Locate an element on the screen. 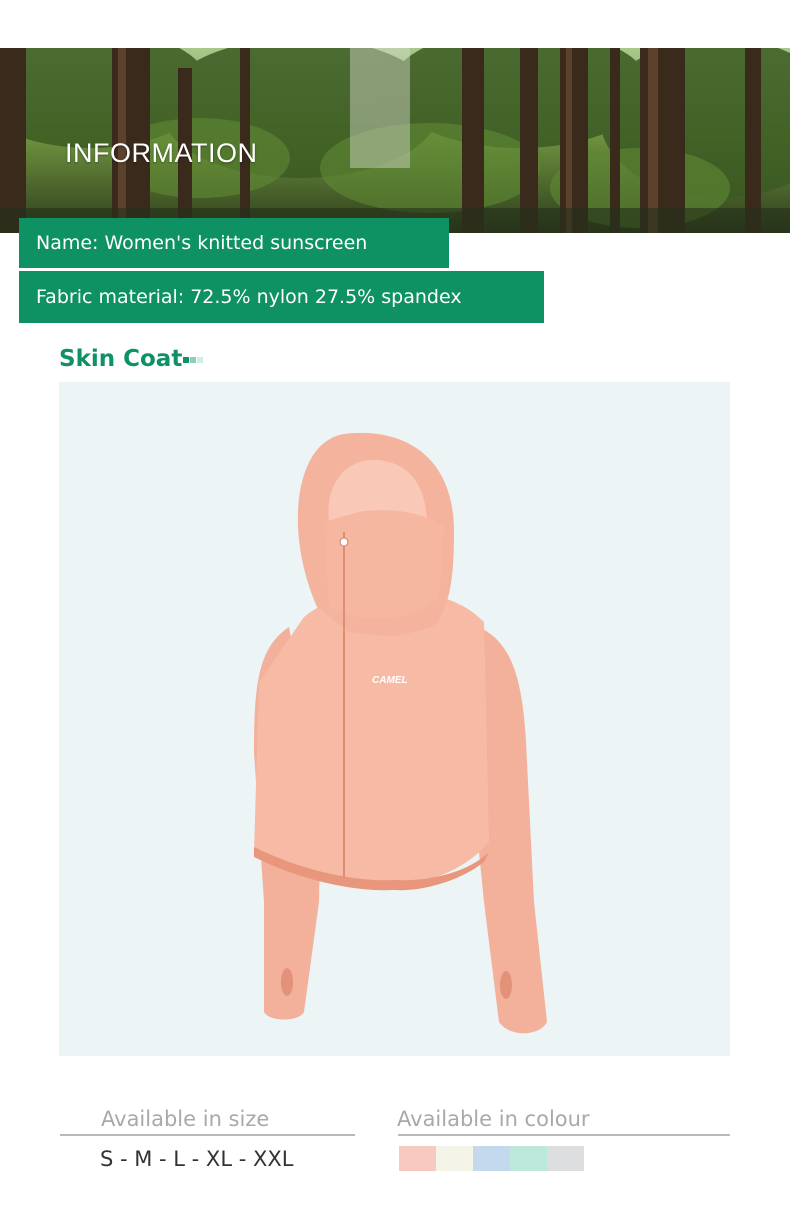  decorative-dots is located at coordinates (193, 360).